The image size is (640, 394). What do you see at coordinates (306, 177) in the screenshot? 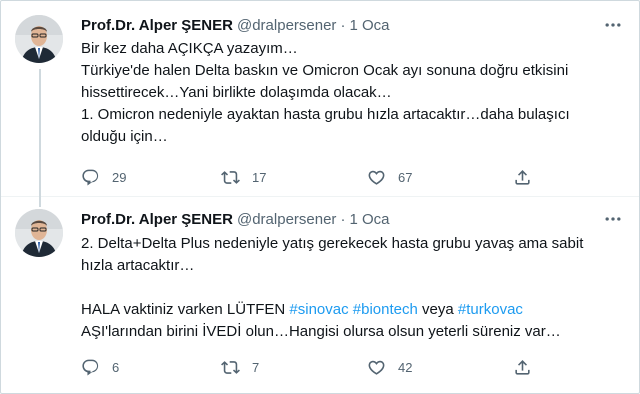
I see `tweet-actions: 29 17 67` at bounding box center [306, 177].